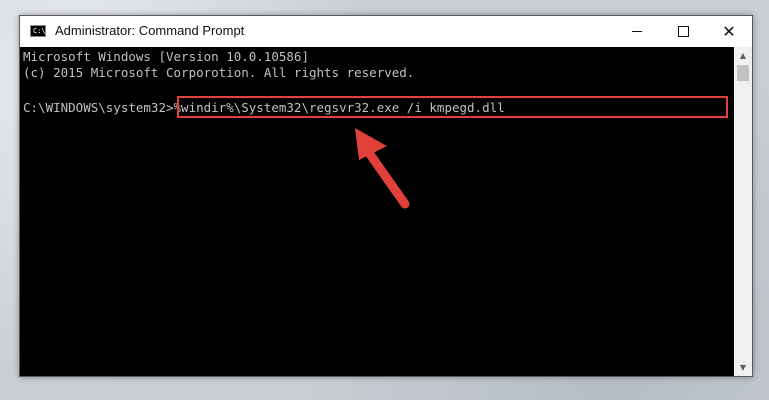 Image resolution: width=769 pixels, height=400 pixels. What do you see at coordinates (386, 31) in the screenshot?
I see `title-bar: C:\. Administrator: Command Prompt ✕` at bounding box center [386, 31].